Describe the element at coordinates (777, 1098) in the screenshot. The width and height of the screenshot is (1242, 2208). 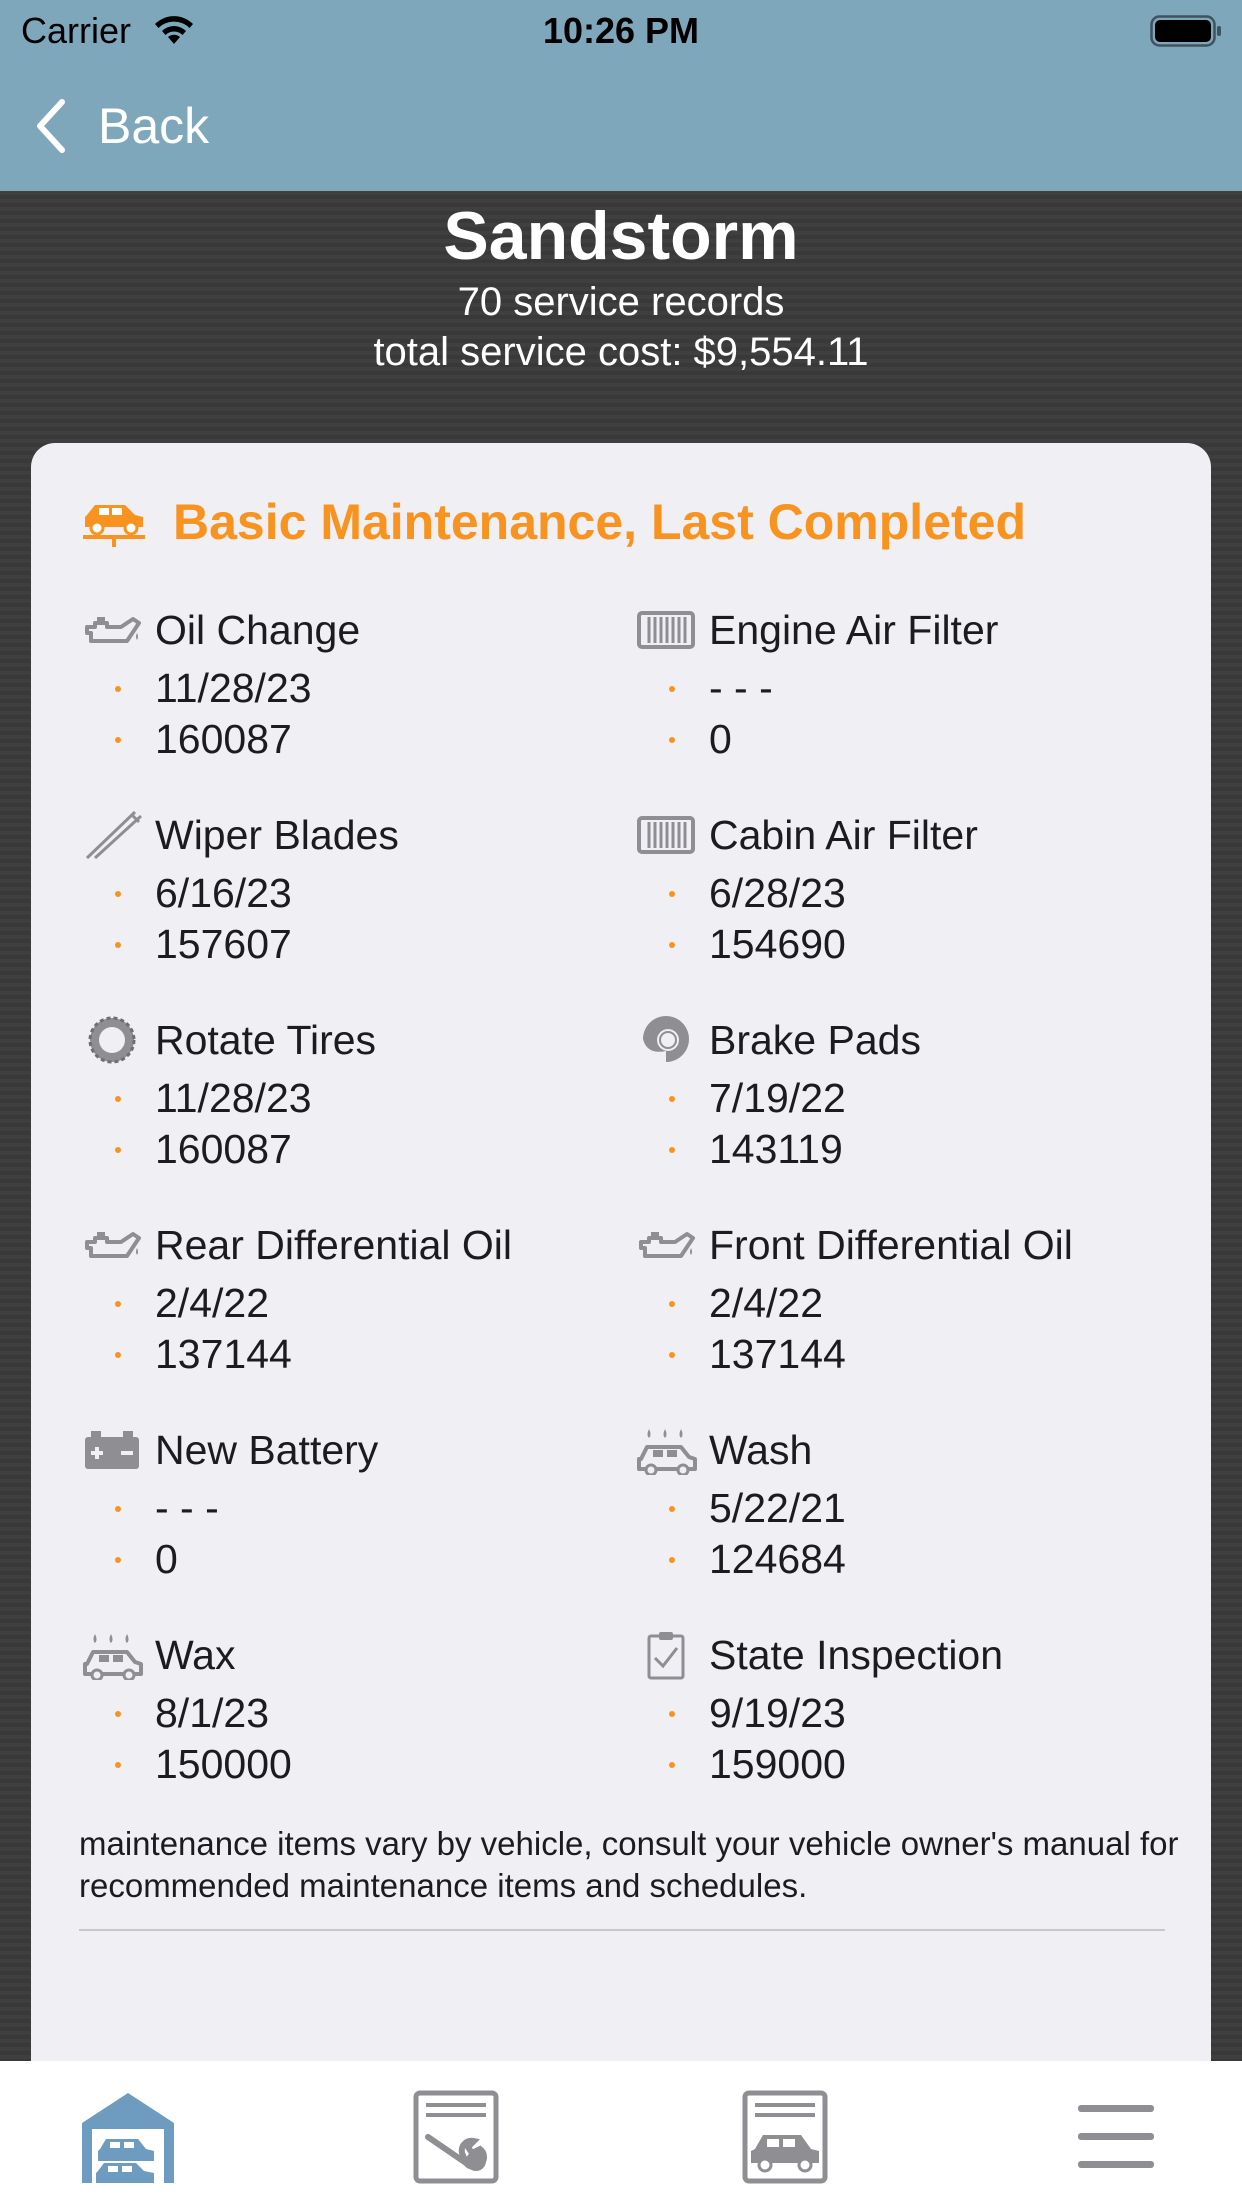
I see `item-date-value: 7/19/22` at that location.